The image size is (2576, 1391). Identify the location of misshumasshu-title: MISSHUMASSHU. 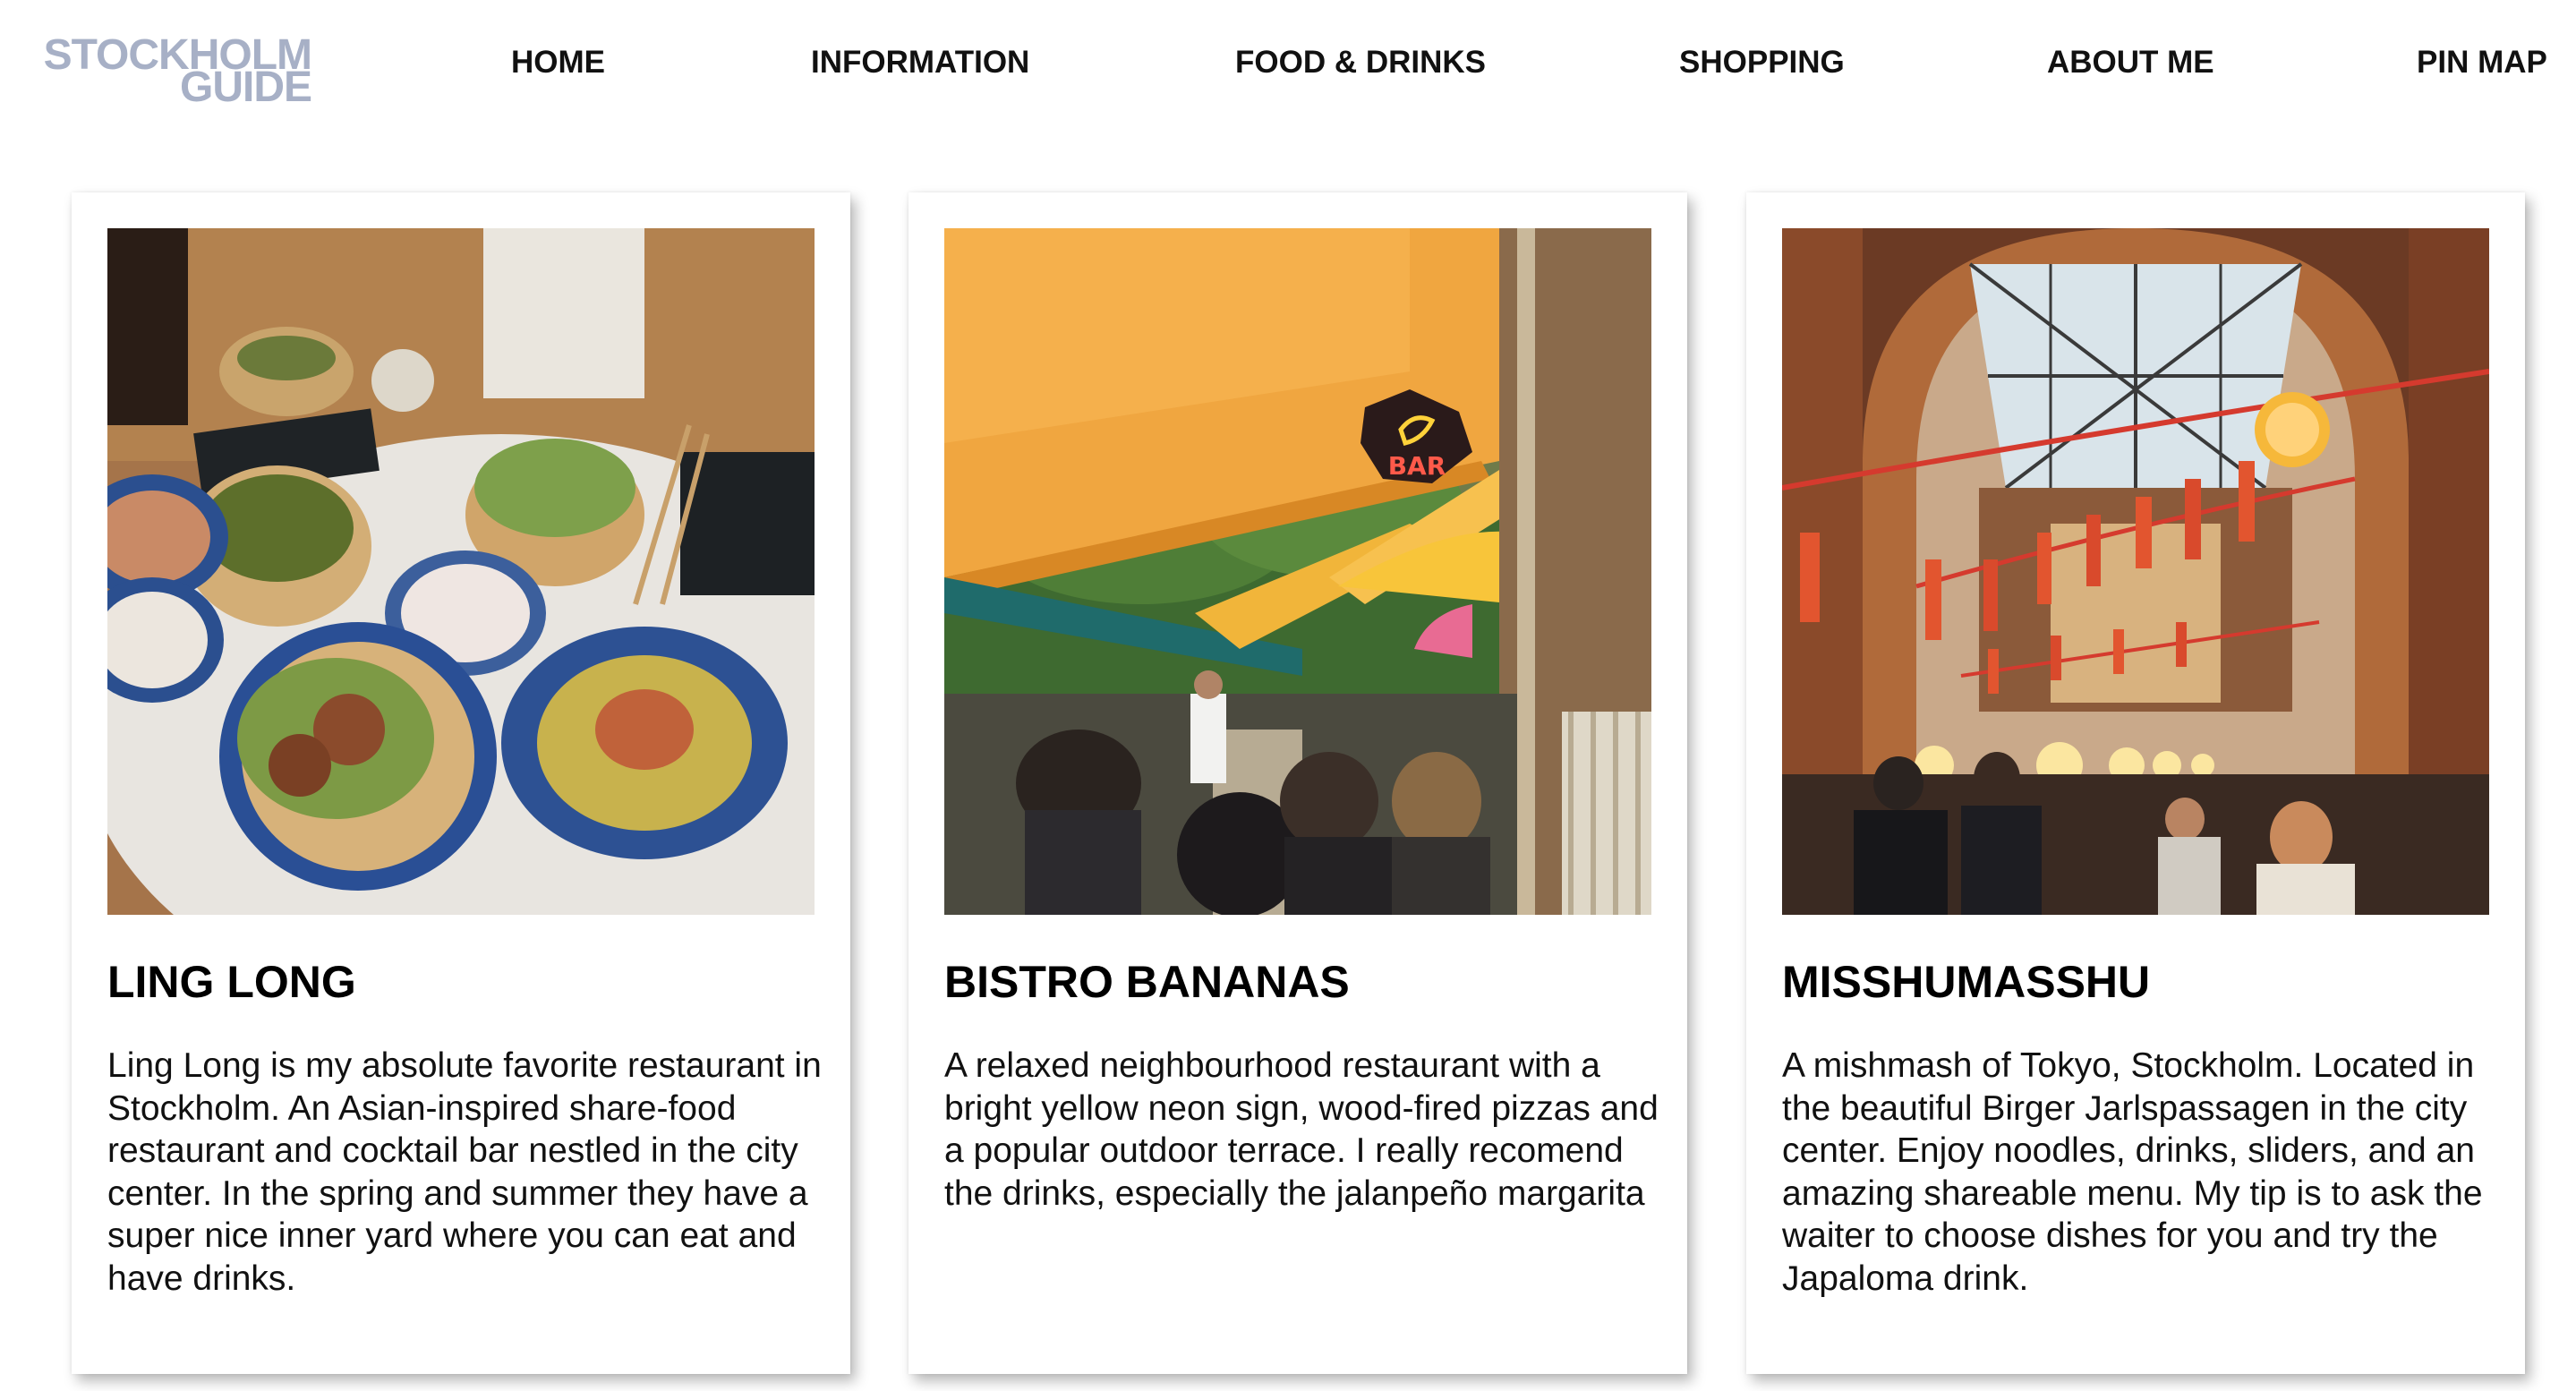
(1966, 982).